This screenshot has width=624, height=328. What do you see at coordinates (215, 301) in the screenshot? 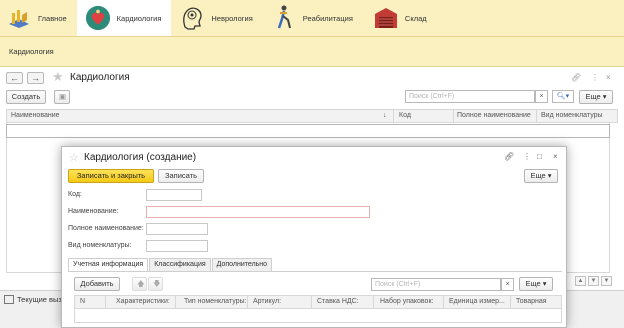
I see `column-header: Тип номенклатуры:` at bounding box center [215, 301].